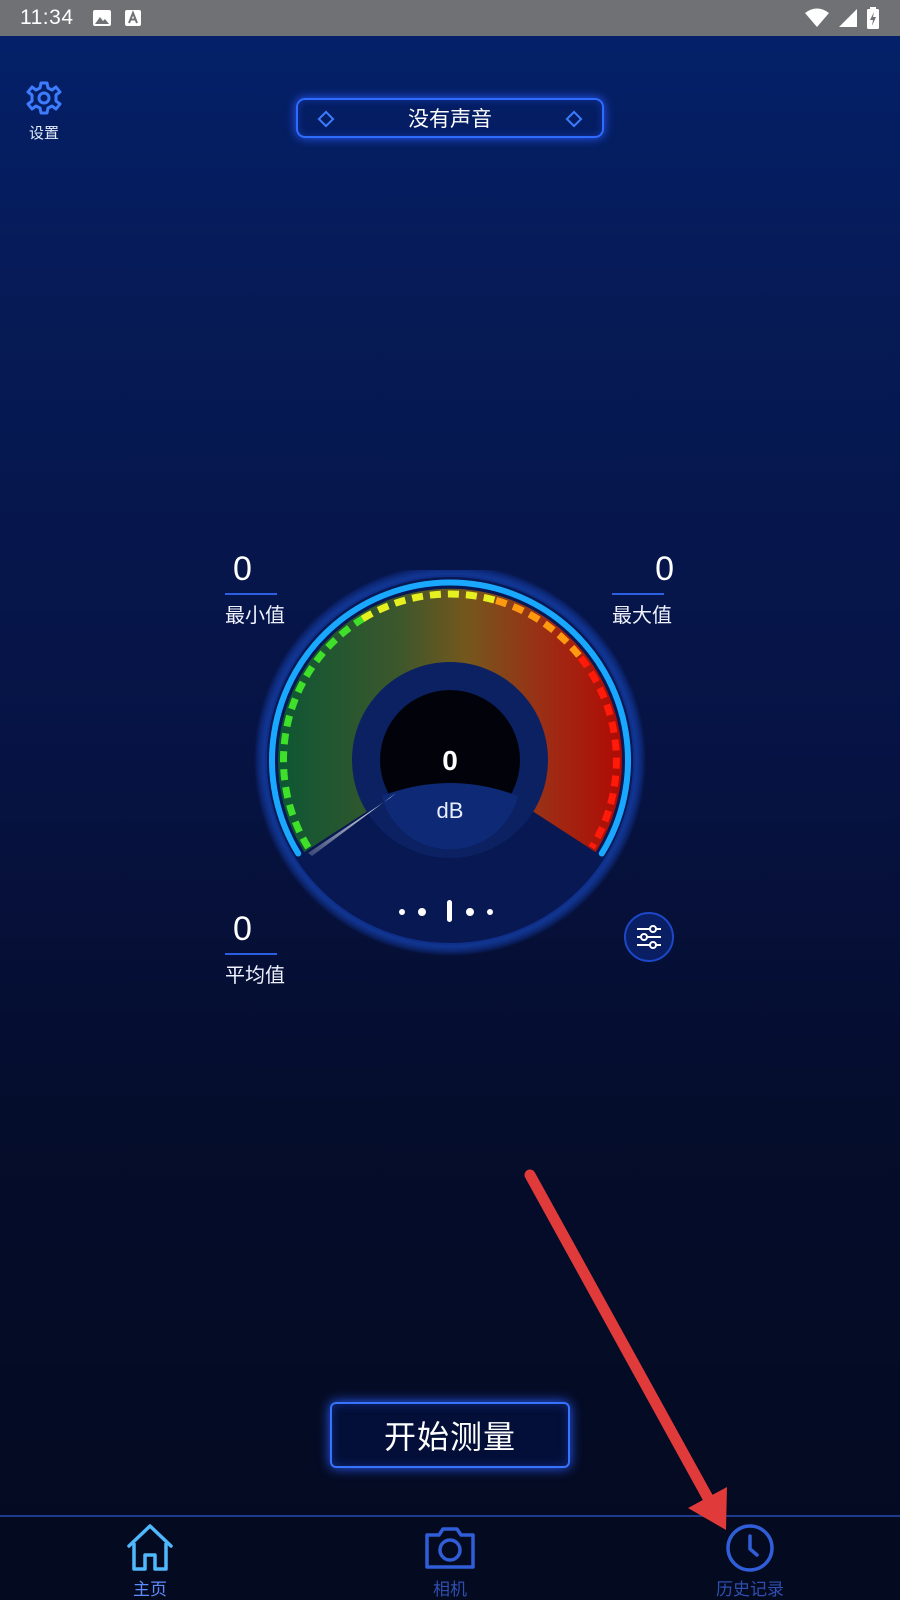 This screenshot has height=1600, width=900. Describe the element at coordinates (750, 1548) in the screenshot. I see `clock-icon` at that location.